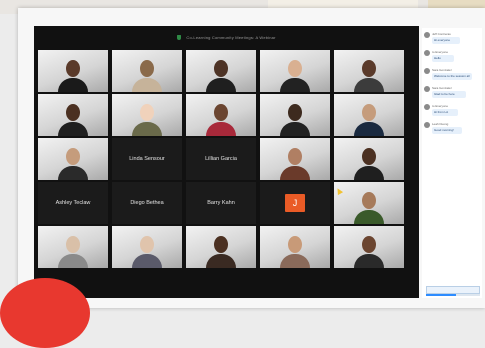 Image resolution: width=485 pixels, height=348 pixels. I want to click on chat-scrollbar, so click(453, 295).